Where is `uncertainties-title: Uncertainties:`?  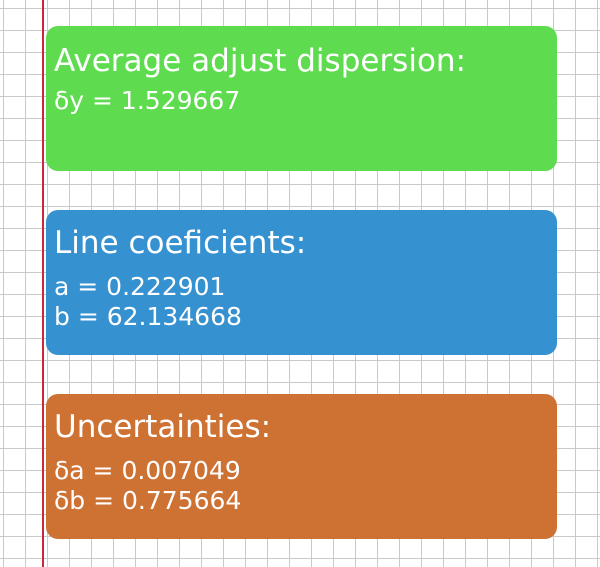 uncertainties-title: Uncertainties: is located at coordinates (163, 427).